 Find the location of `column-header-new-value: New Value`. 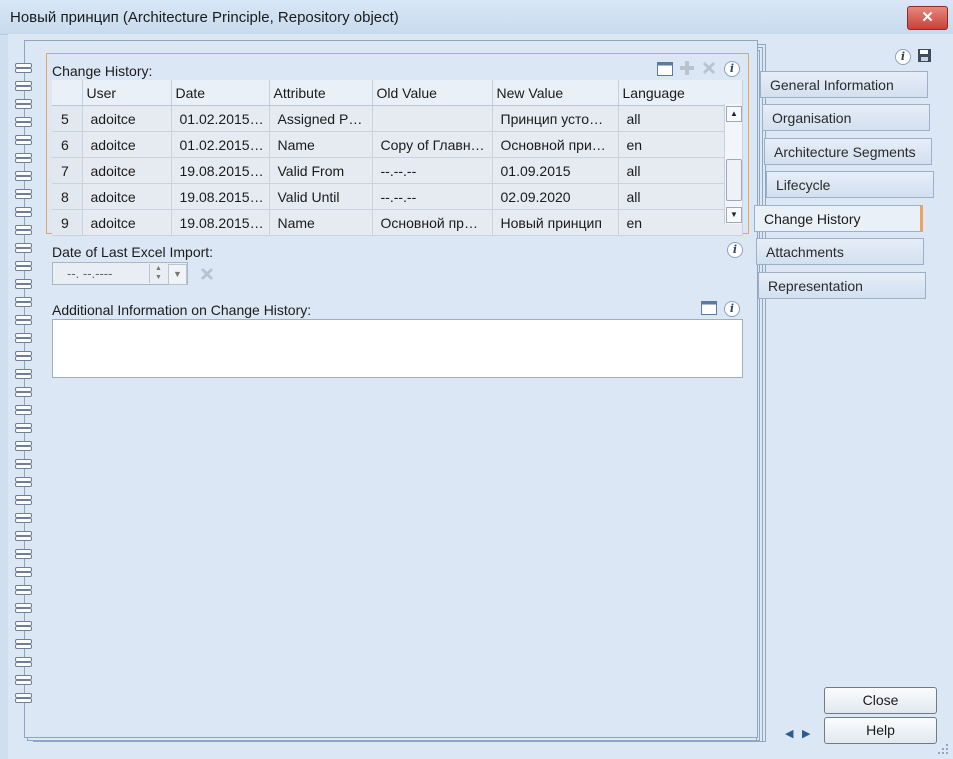

column-header-new-value: New Value is located at coordinates (555, 93).